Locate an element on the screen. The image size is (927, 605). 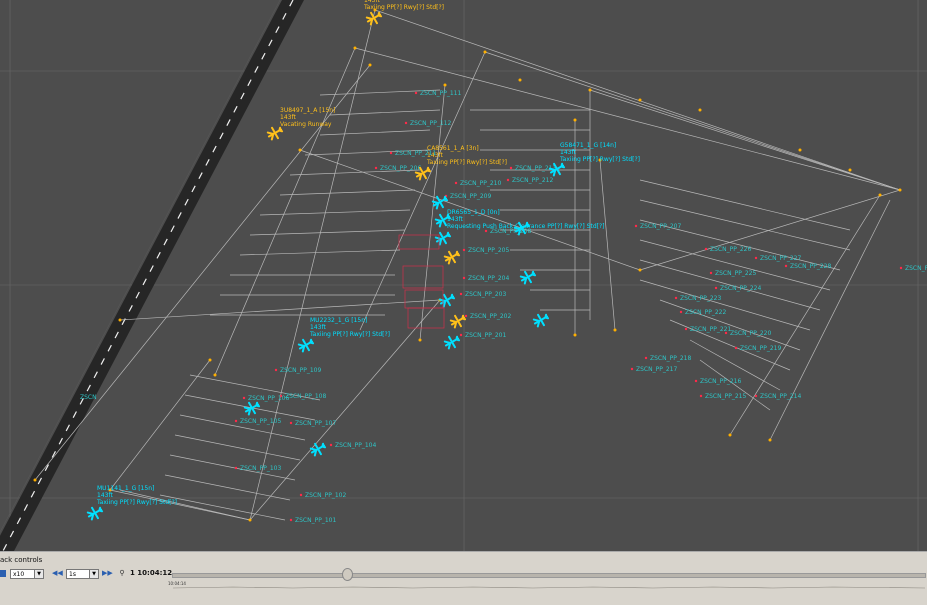
stand-label: ZSCN_PP_217 is located at coordinates (656, 369).